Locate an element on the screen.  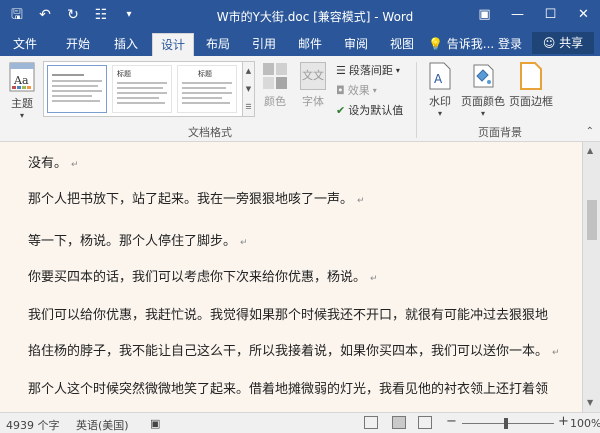
paragraph-spacing-icon: ☰ is located at coordinates (341, 70).